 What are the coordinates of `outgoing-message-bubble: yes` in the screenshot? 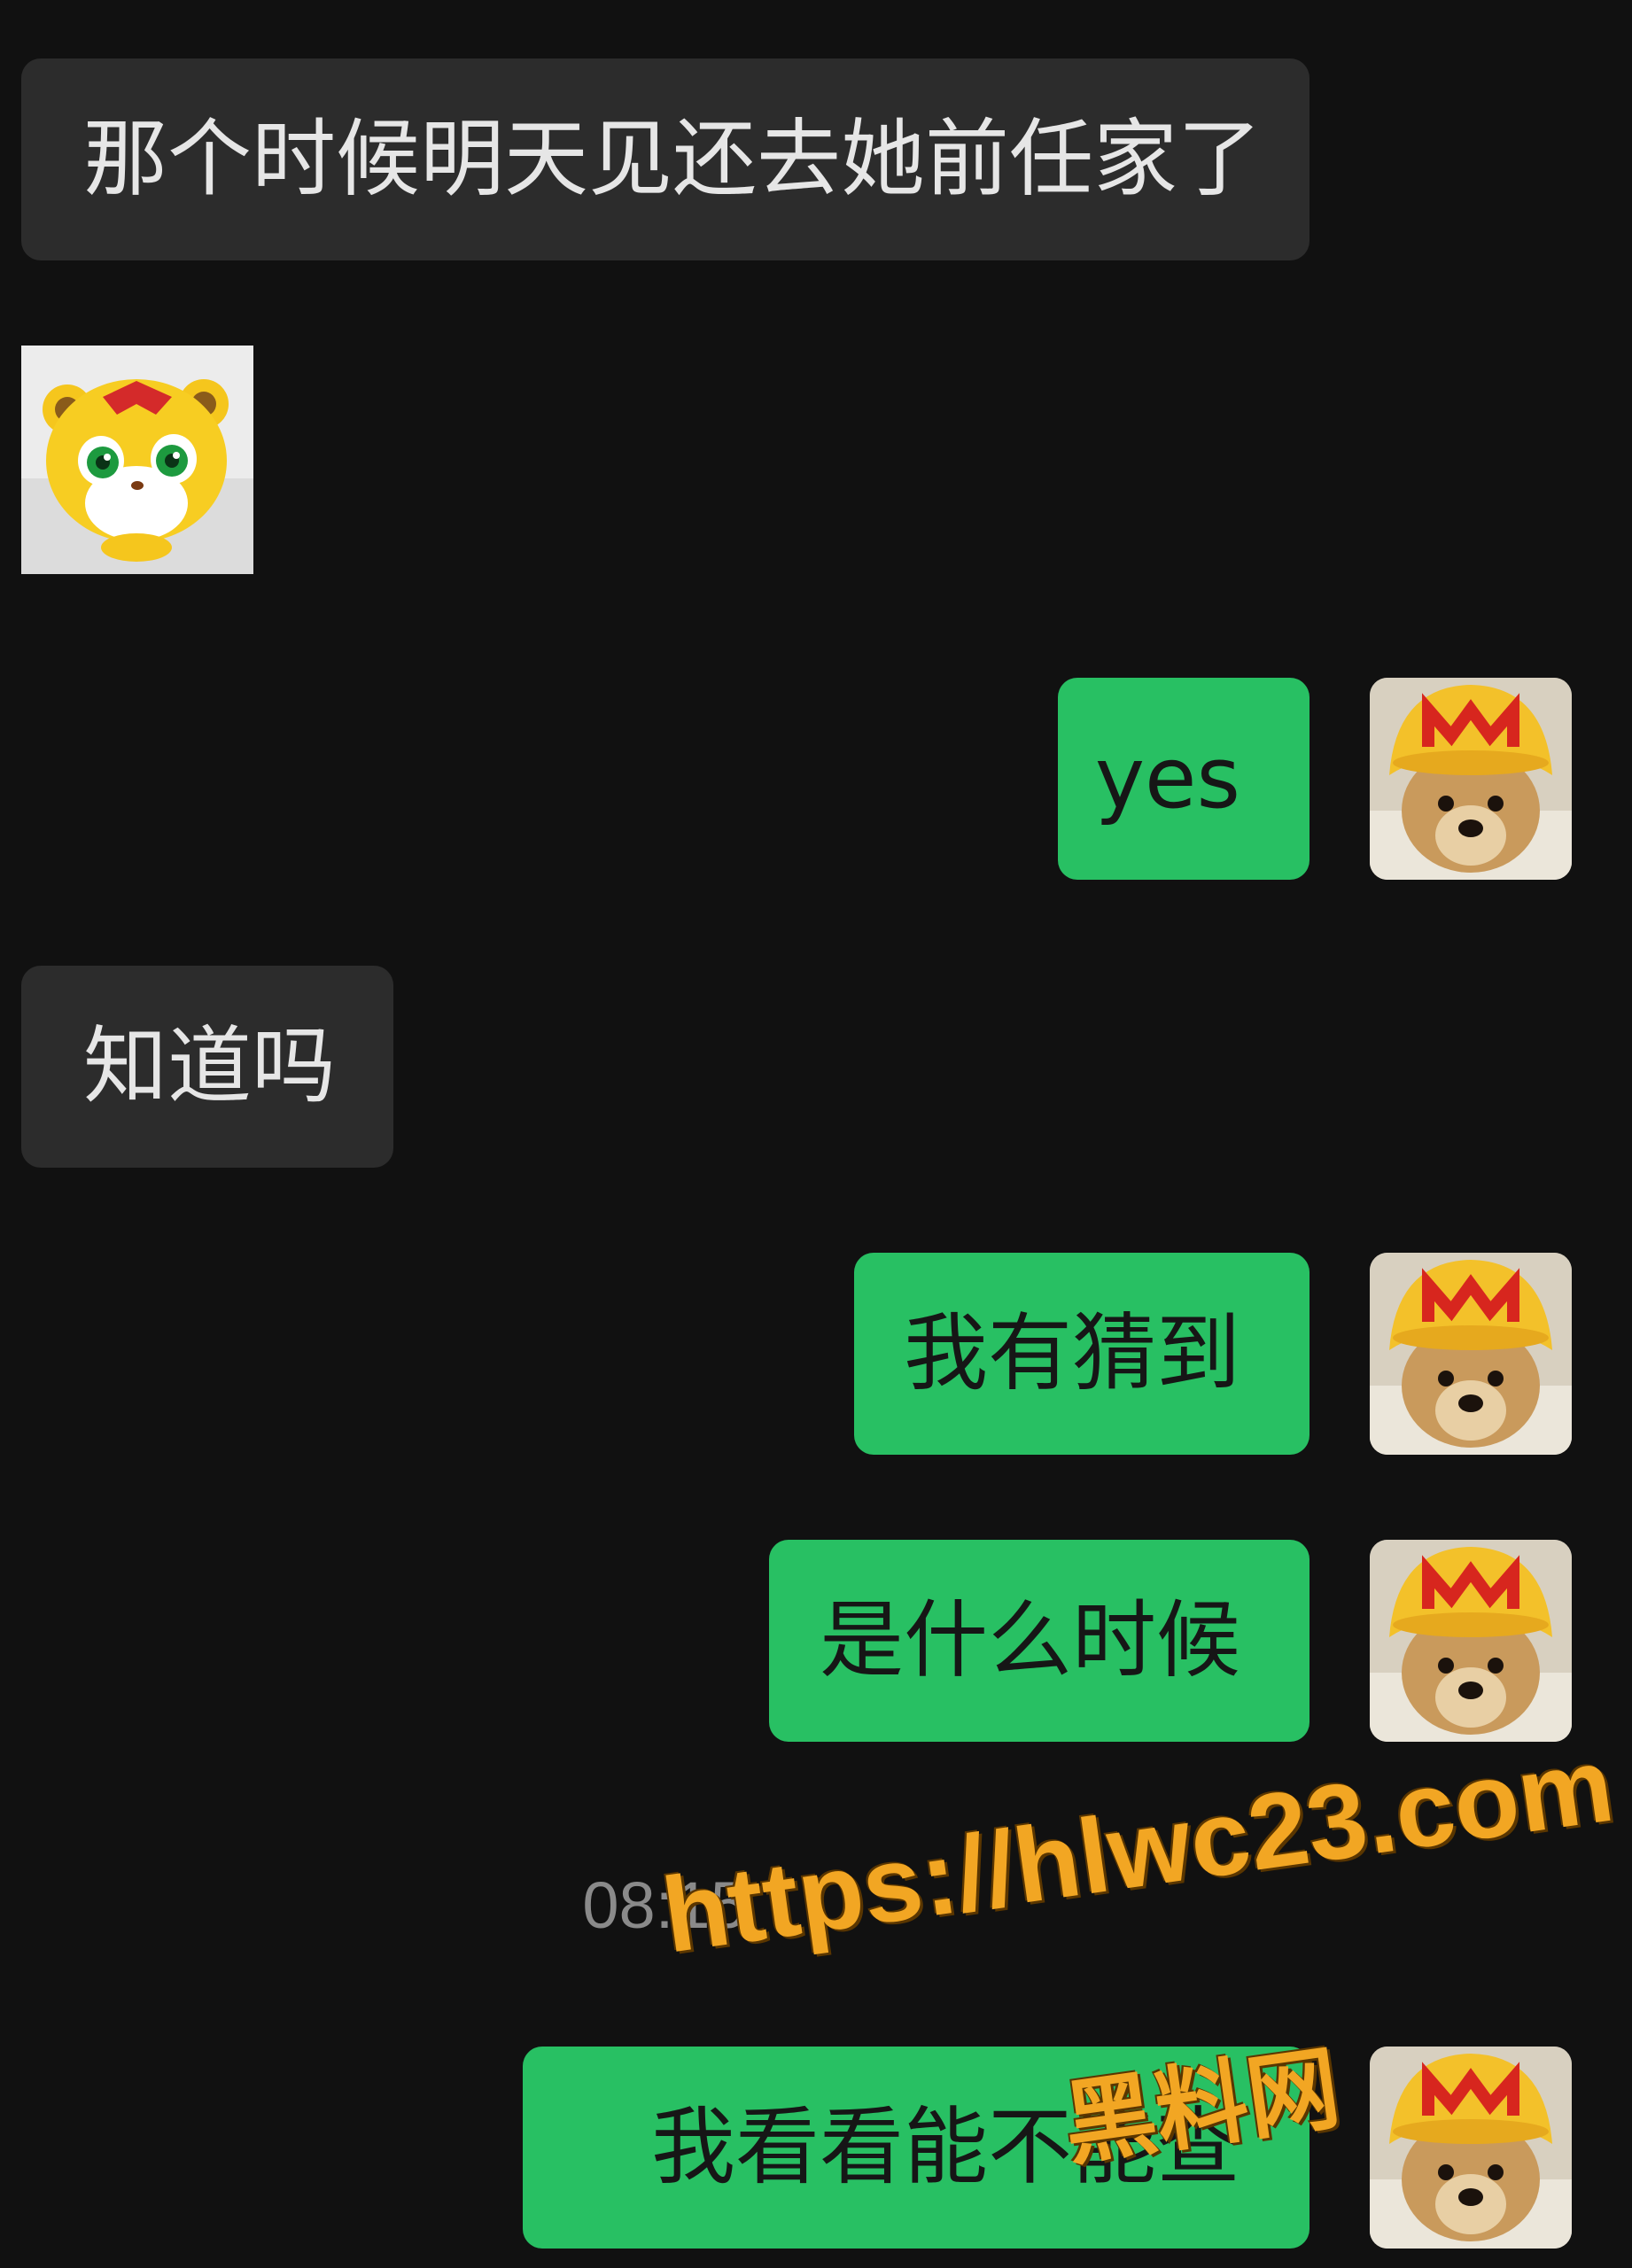 It's located at (1183, 779).